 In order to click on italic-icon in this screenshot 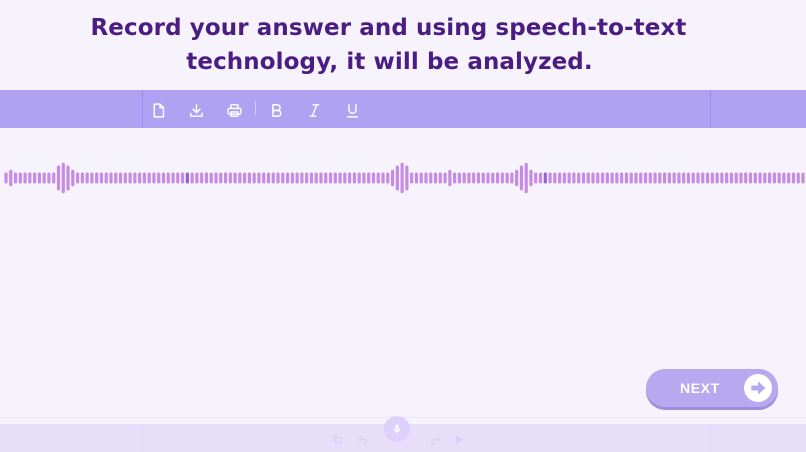, I will do `click(314, 110)`.